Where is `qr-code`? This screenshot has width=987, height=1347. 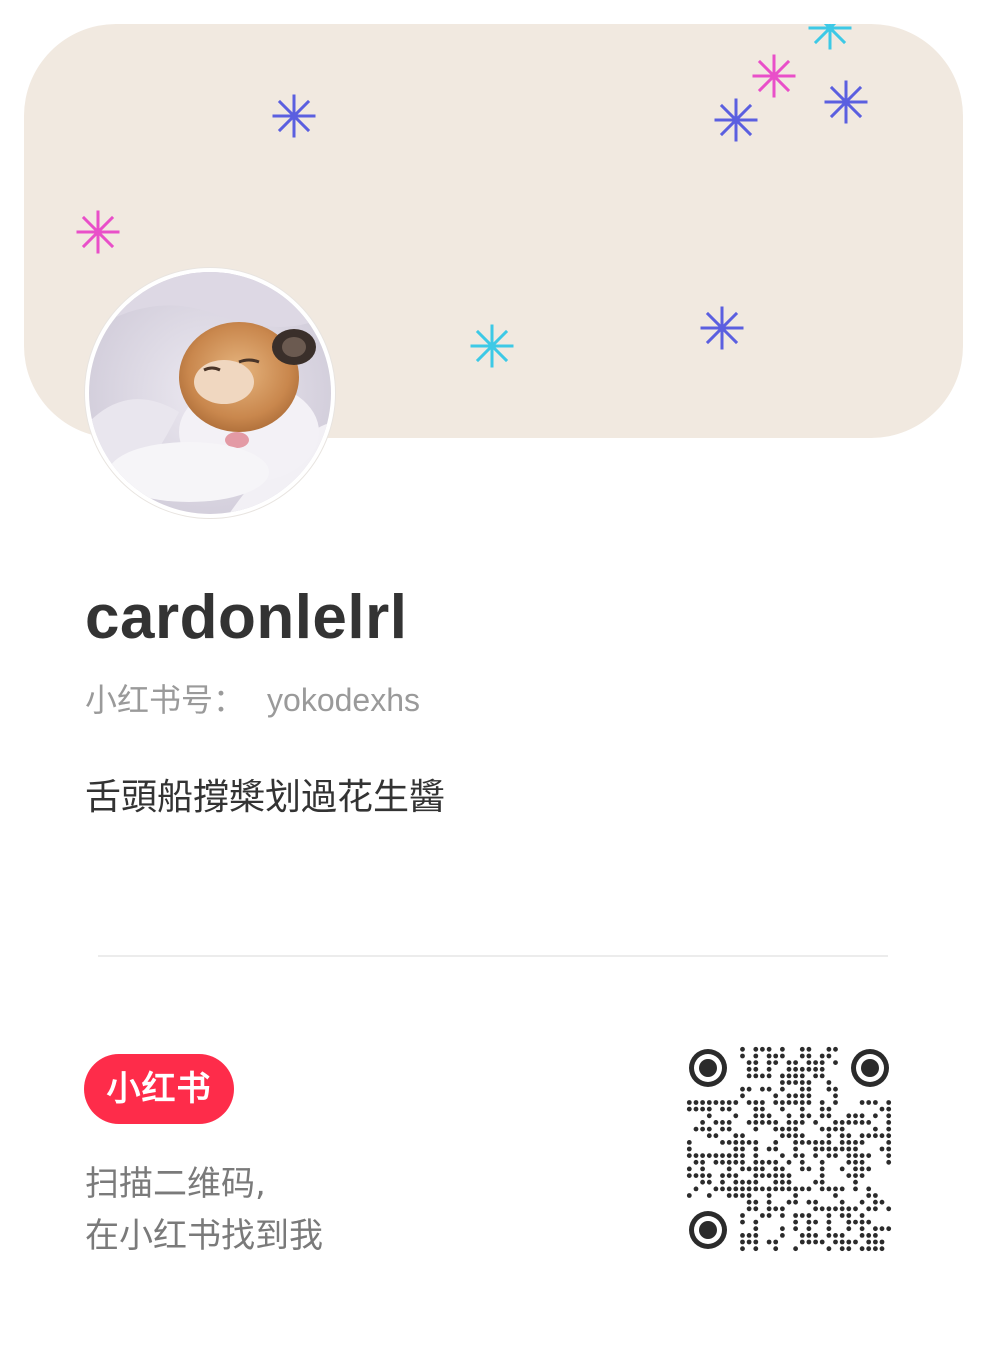
qr-code is located at coordinates (789, 1149).